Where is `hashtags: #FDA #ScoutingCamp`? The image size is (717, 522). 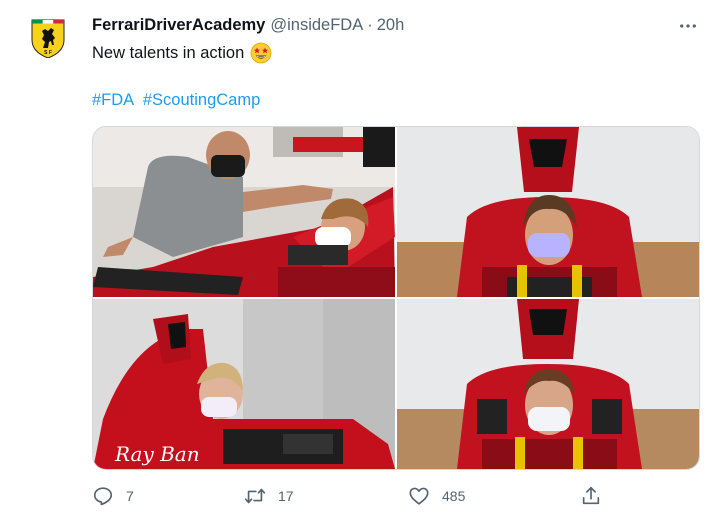 hashtags: #FDA #ScoutingCamp is located at coordinates (176, 100).